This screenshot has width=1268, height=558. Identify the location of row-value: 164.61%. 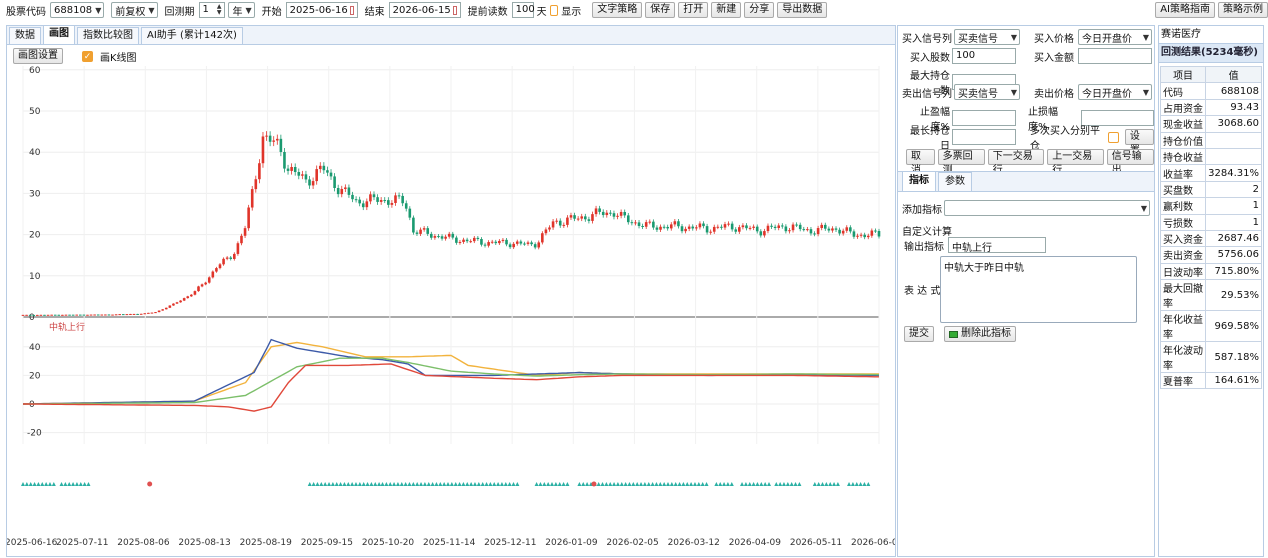
(1233, 381).